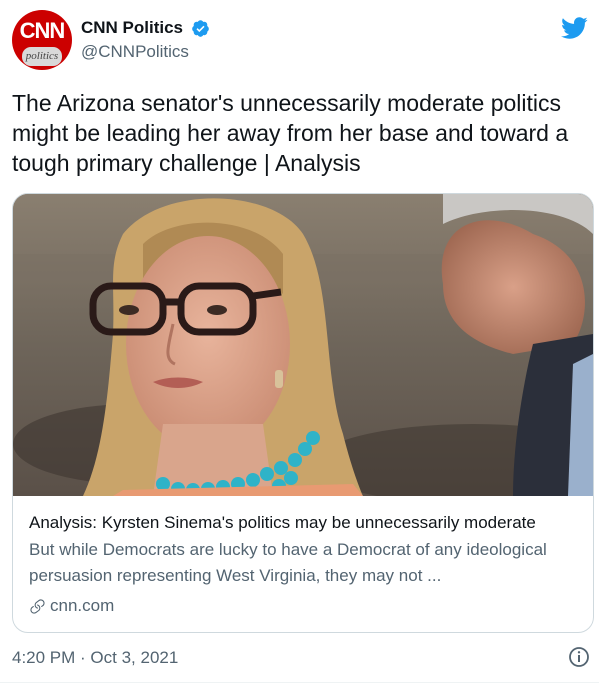  I want to click on avatar: CNN politics, so click(42, 40).